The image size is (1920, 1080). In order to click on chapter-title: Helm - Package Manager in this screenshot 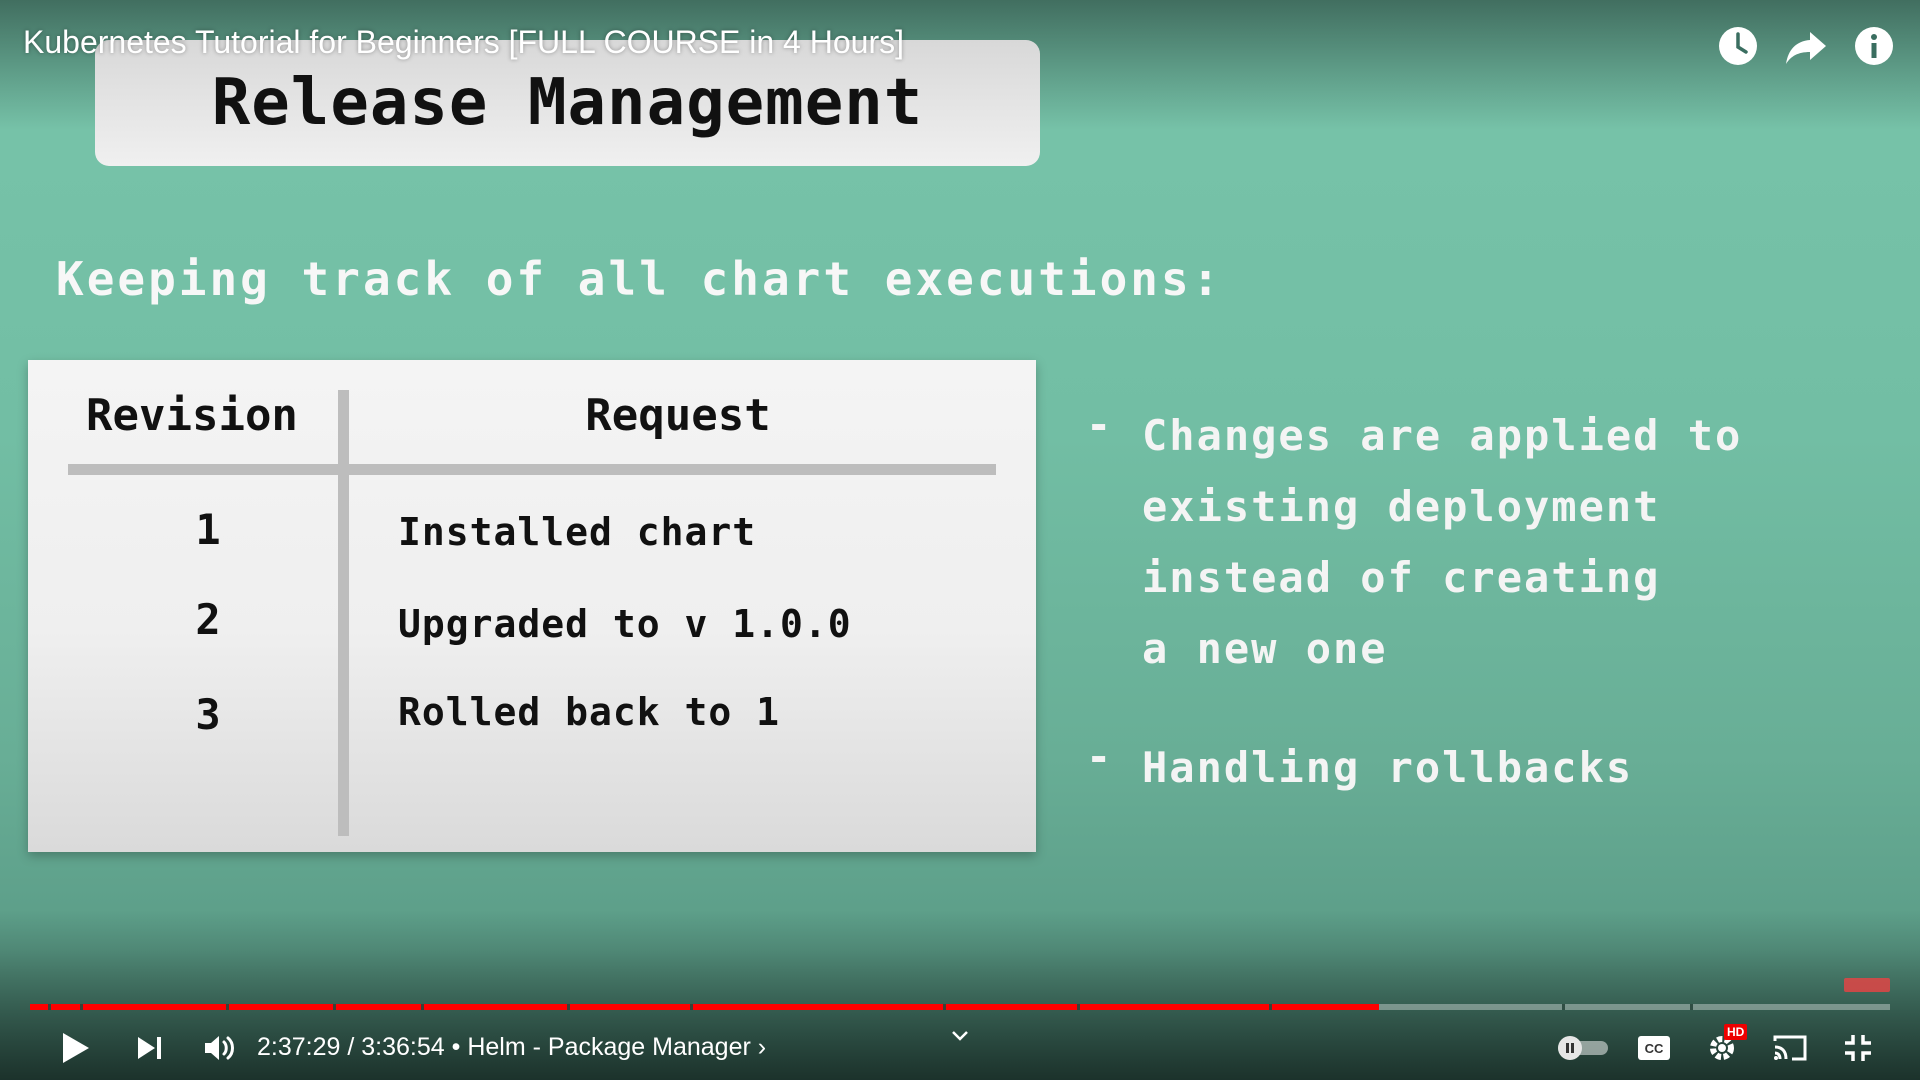, I will do `click(608, 1047)`.